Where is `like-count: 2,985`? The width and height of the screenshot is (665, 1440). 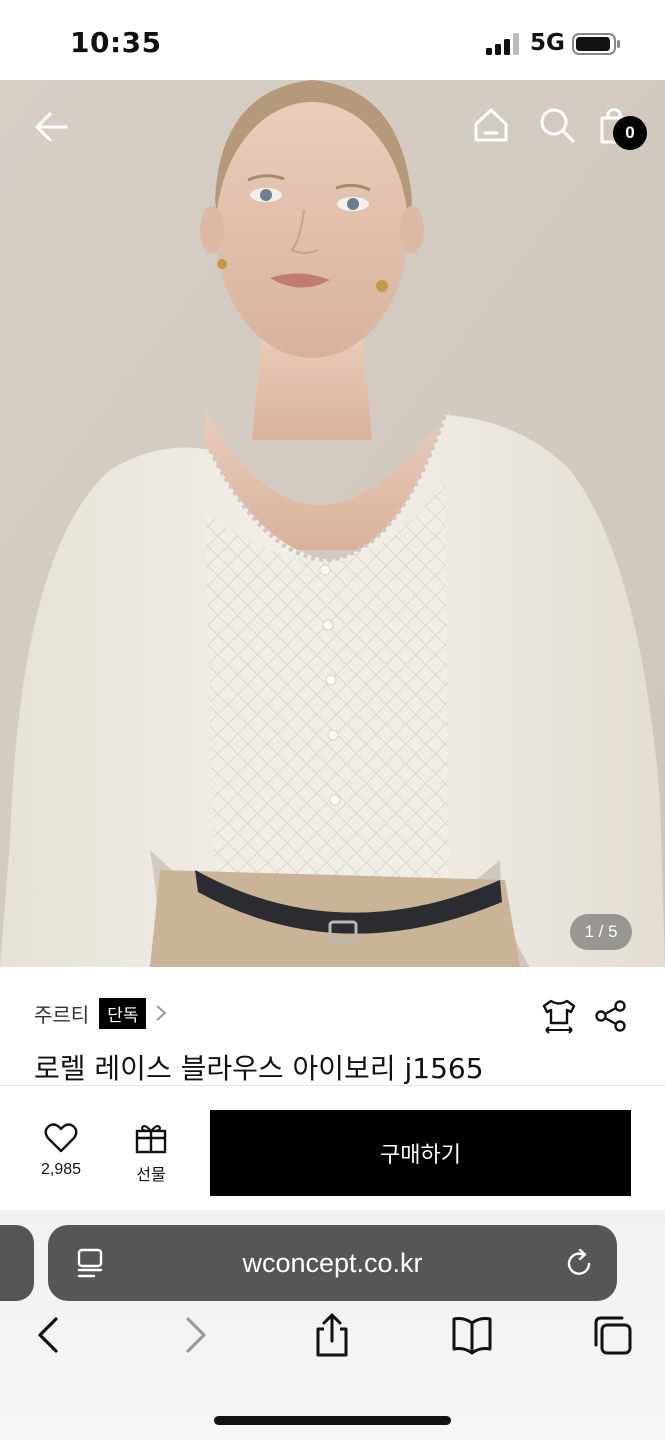 like-count: 2,985 is located at coordinates (61, 1169).